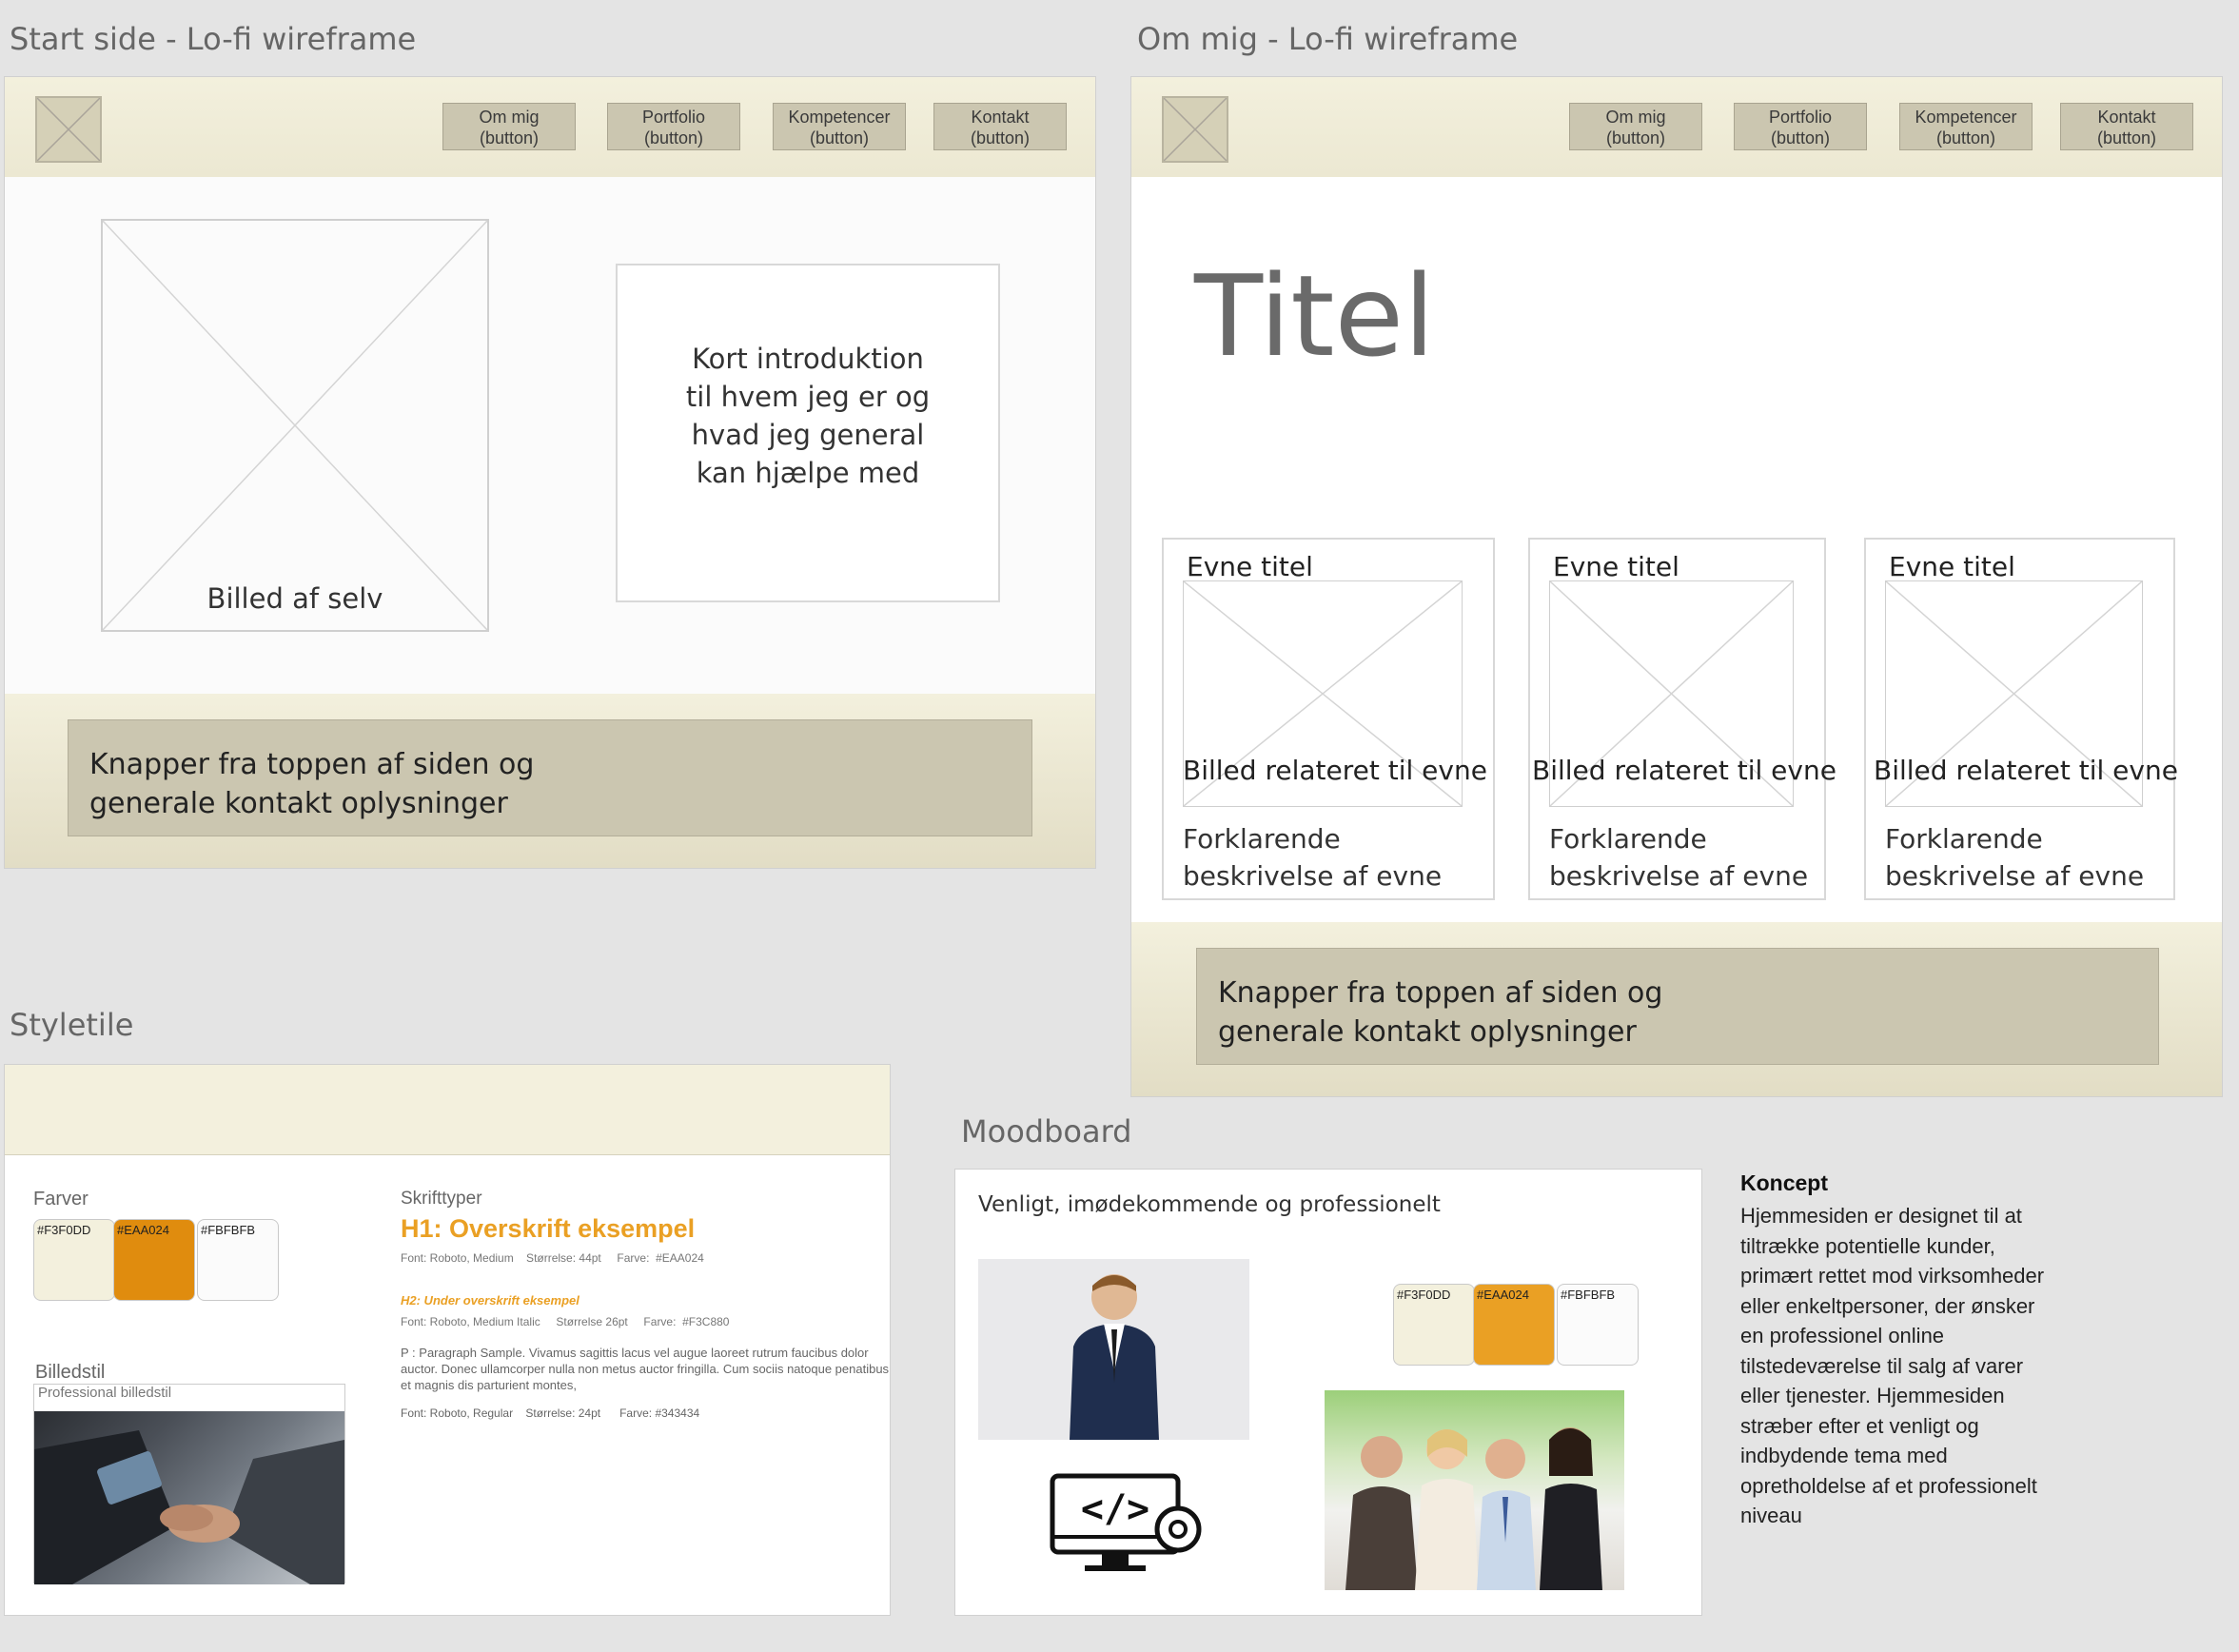 The height and width of the screenshot is (1652, 2239). I want to click on team-meeting-image, so click(1475, 1490).